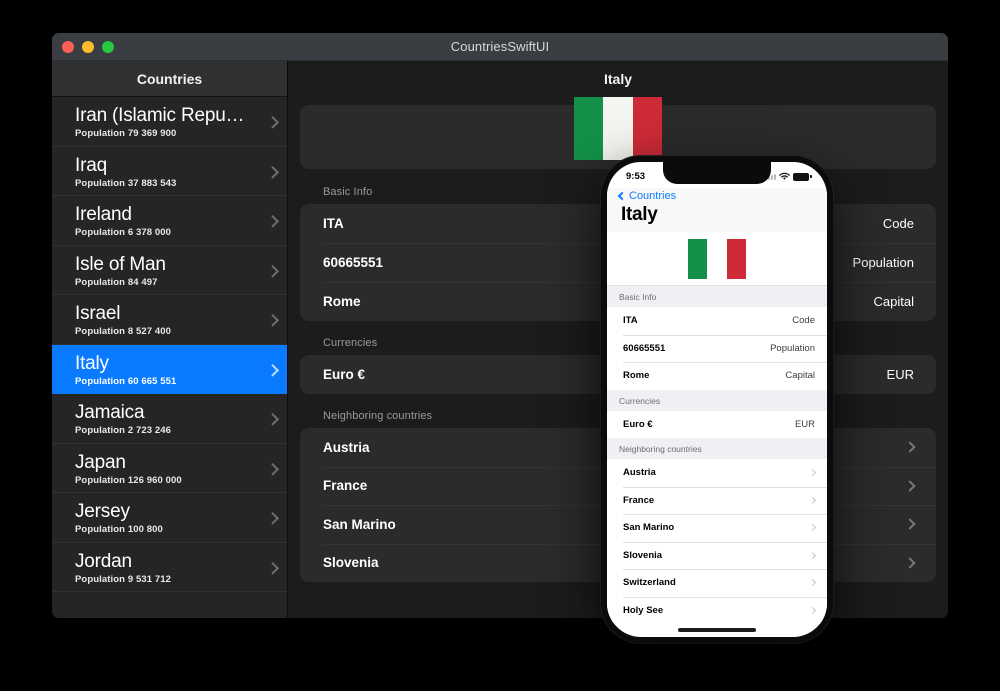 The image size is (1000, 691). I want to click on table-row: Rome Capital, so click(717, 376).